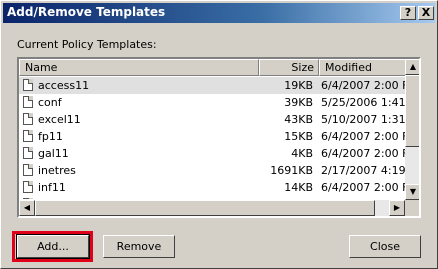 This screenshot has height=269, width=438. I want to click on row-name-cell: inf11, so click(141, 187).